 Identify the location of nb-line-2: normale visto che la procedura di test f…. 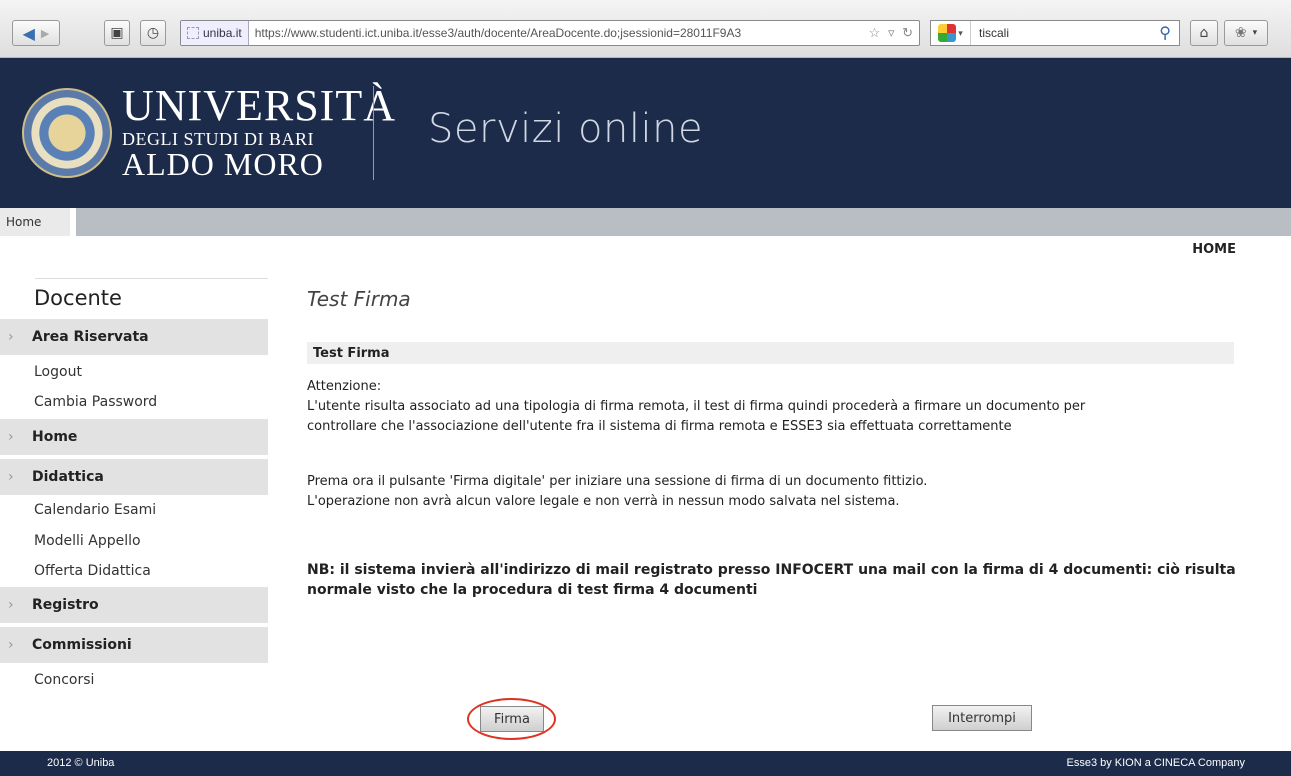
(532, 590).